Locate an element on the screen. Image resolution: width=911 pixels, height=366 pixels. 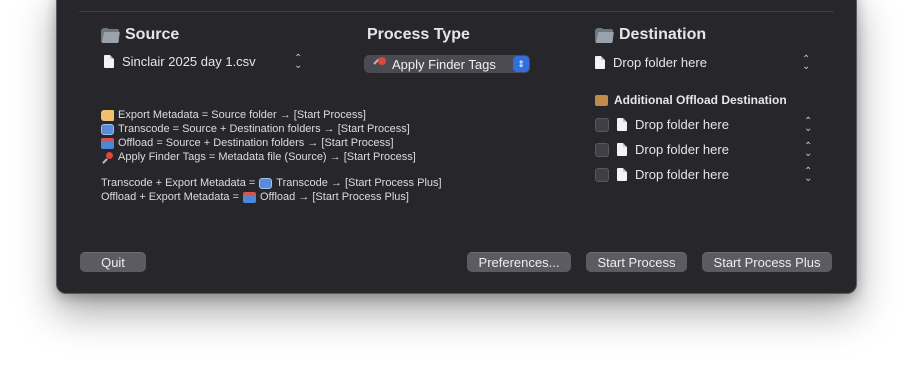
offload-row-1: Drop folder here ⌃ ⌄ is located at coordinates (706, 124).